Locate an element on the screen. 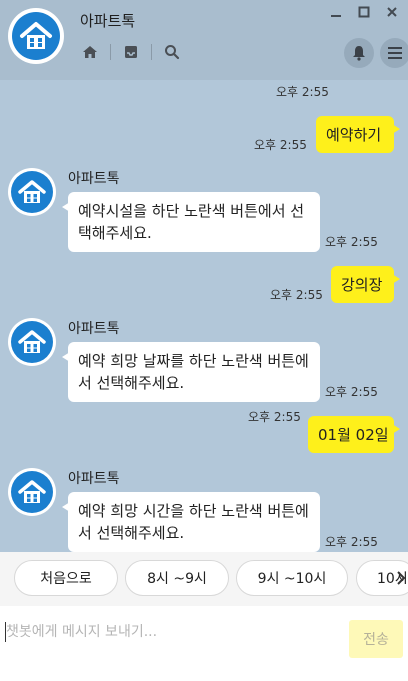 This screenshot has width=408, height=681. app-logo is located at coordinates (36, 36).